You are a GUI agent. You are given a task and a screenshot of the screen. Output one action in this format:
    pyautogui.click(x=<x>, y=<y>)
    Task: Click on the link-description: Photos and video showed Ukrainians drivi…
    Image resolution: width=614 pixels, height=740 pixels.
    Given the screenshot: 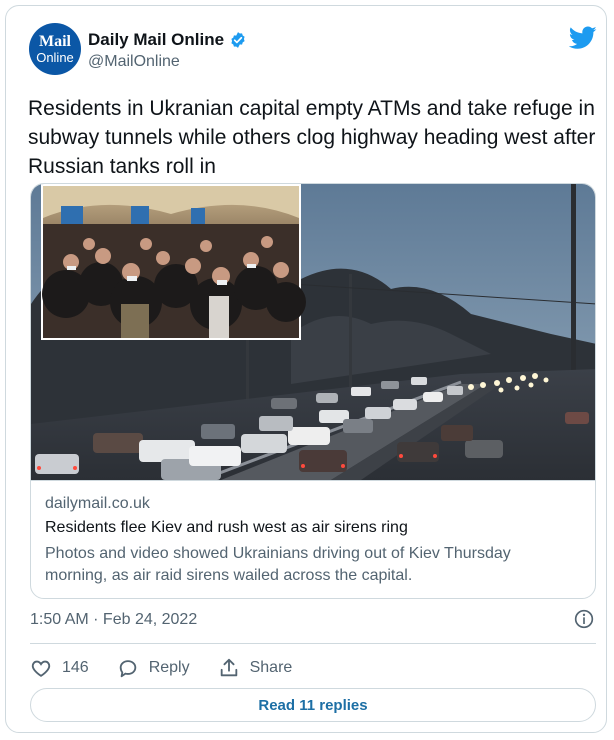 What is the action you would take?
    pyautogui.click(x=278, y=564)
    